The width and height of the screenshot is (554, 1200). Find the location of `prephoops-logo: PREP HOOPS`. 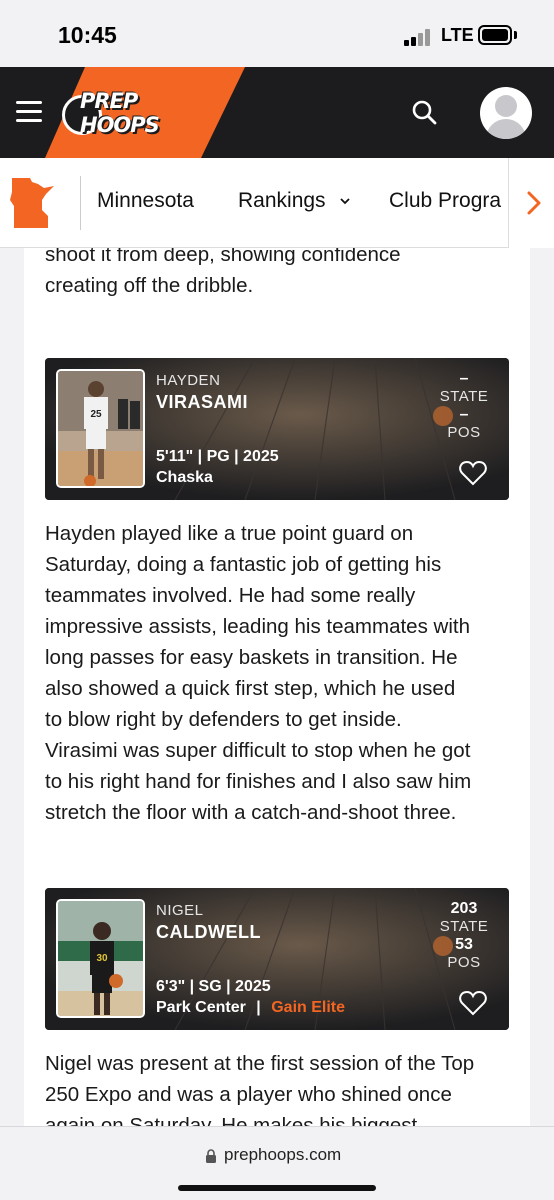

prephoops-logo: PREP HOOPS is located at coordinates (122, 114).